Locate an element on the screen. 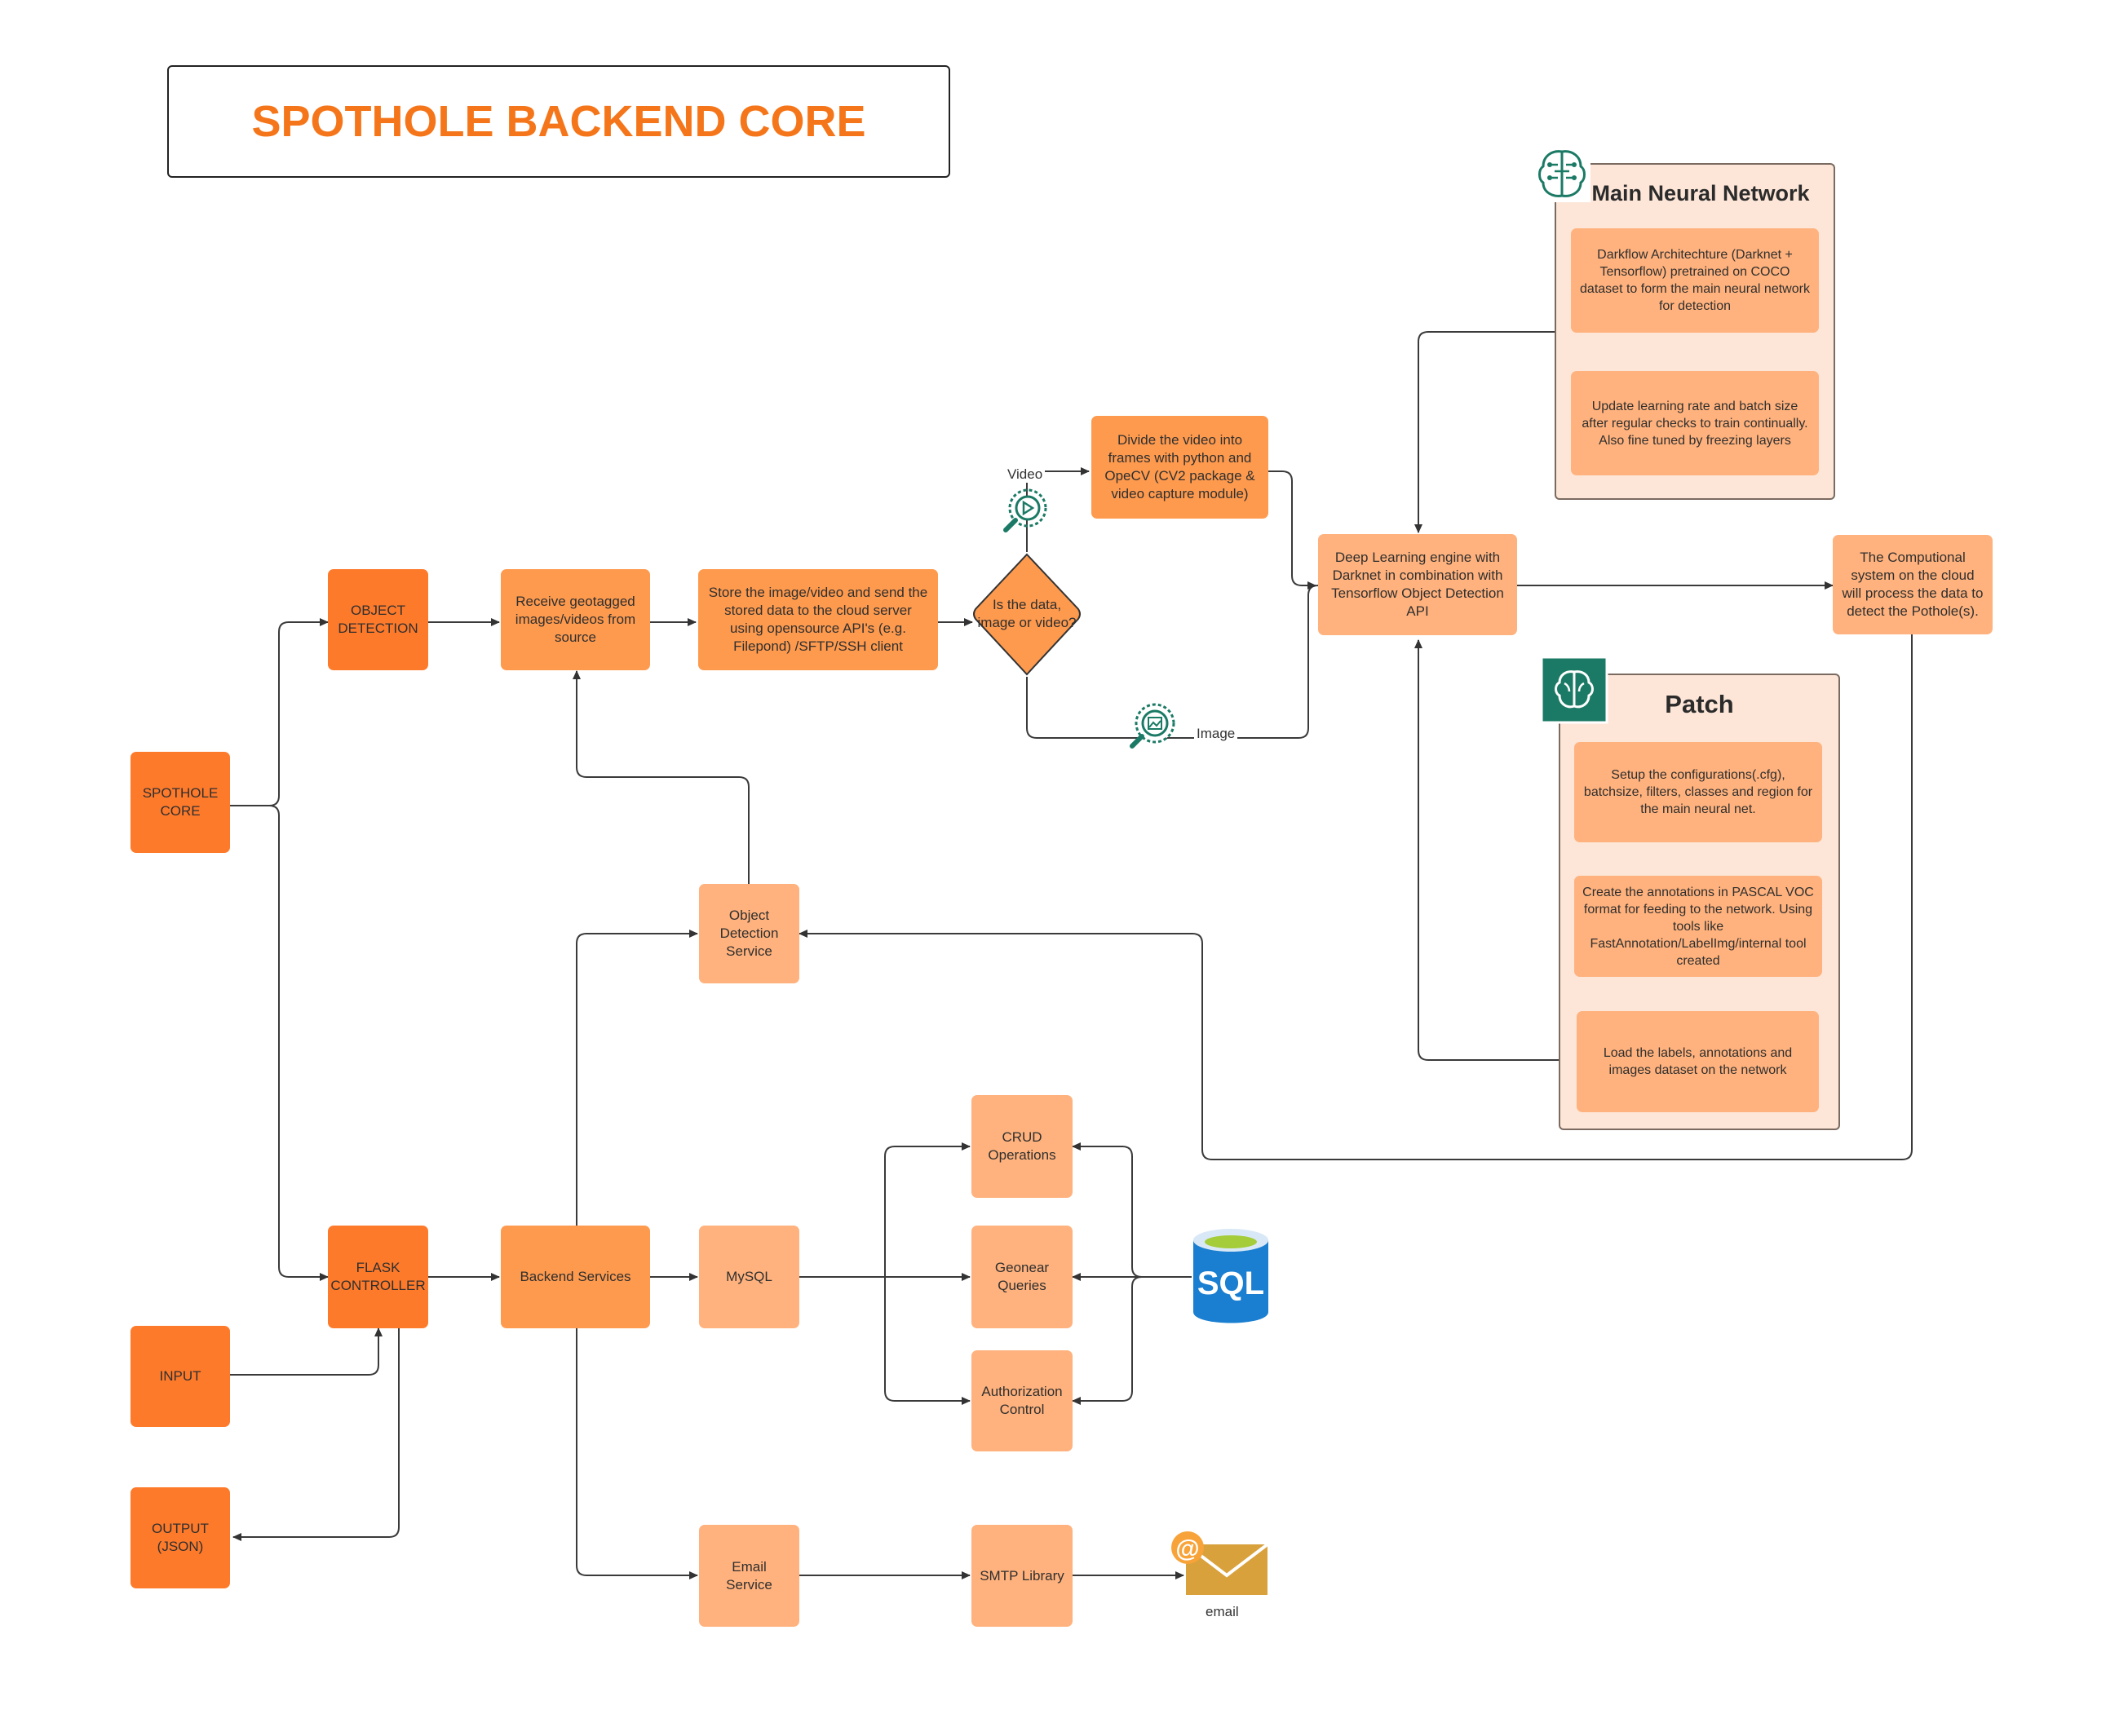 The width and height of the screenshot is (2128, 1736). title-box: SPOTHOLE BACKEND CORE is located at coordinates (558, 121).